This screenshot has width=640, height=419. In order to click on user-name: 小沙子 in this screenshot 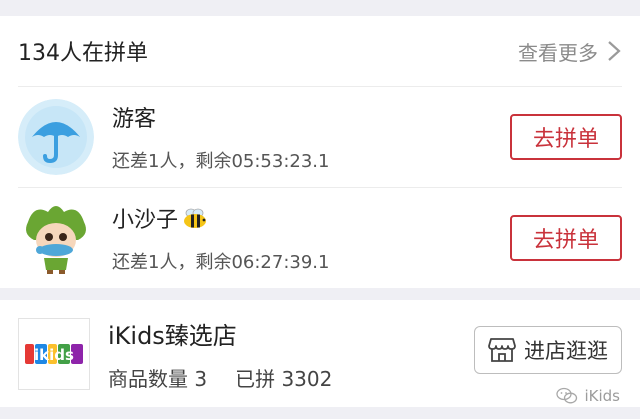, I will do `click(145, 220)`.